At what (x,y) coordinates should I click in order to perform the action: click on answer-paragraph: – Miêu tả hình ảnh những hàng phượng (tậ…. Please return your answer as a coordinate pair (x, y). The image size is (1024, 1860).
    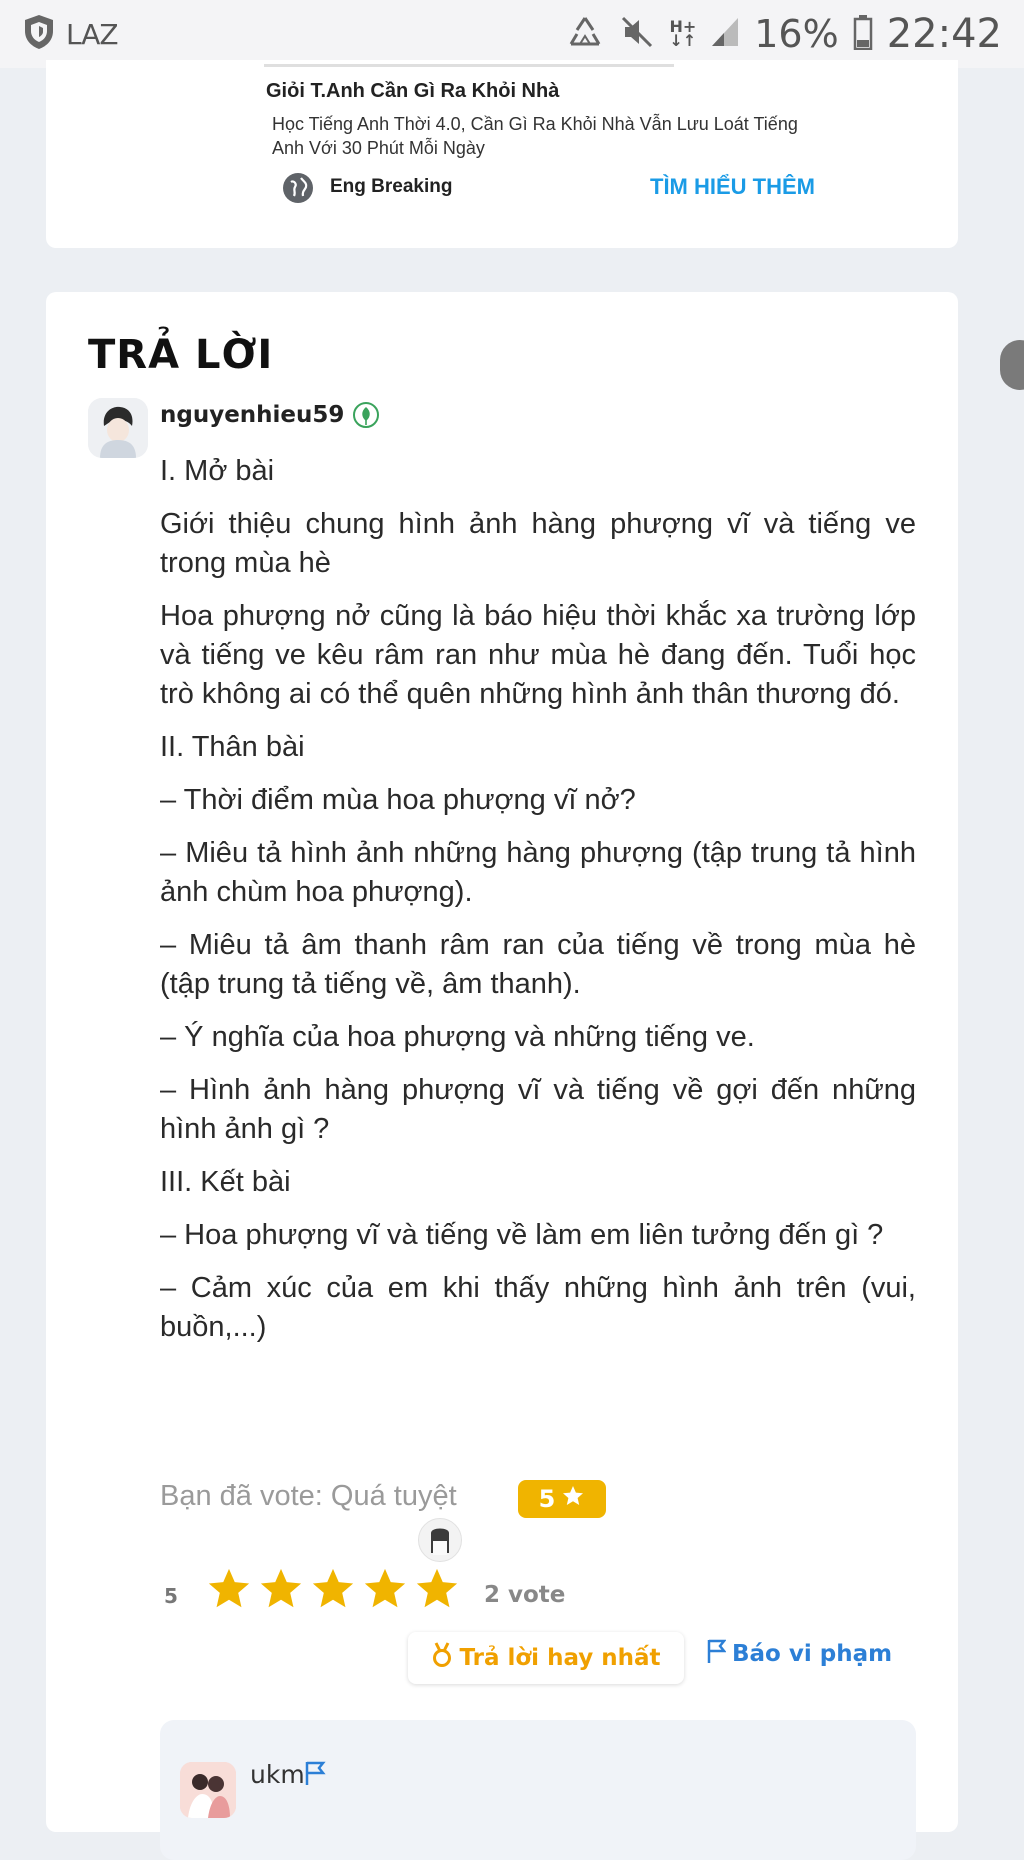
    Looking at the image, I should click on (538, 872).